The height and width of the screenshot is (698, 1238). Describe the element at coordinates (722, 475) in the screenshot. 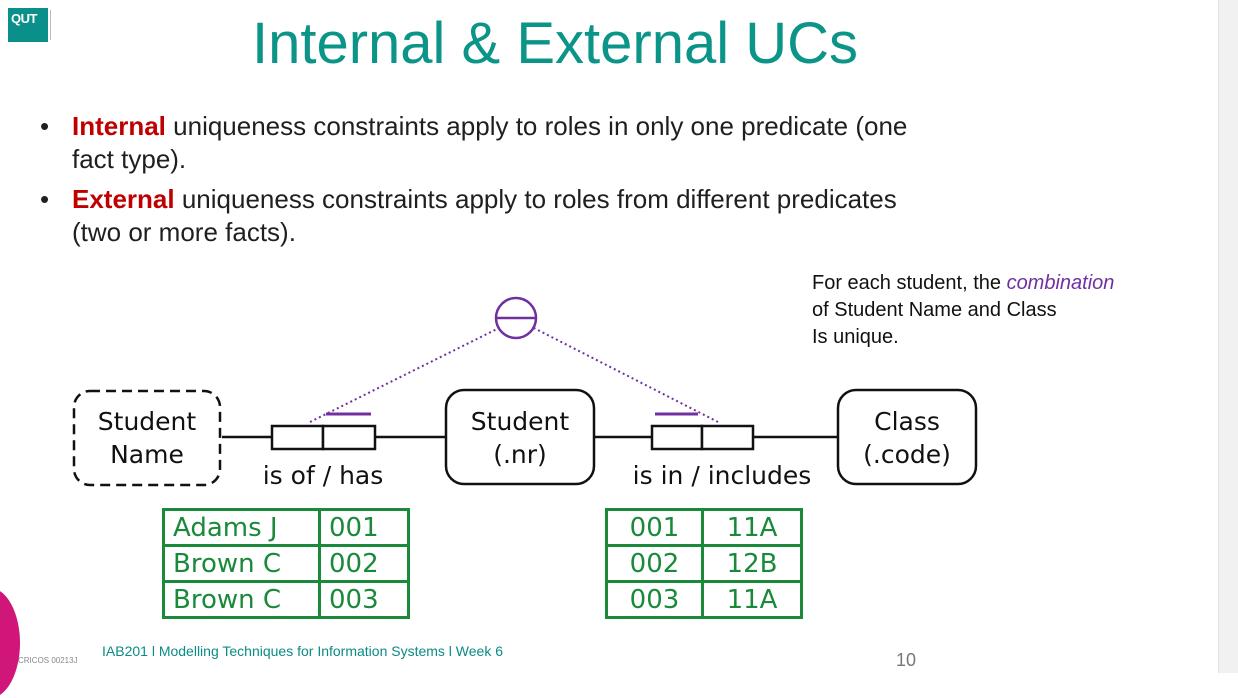

I see `fact-reading: is in / includes` at that location.